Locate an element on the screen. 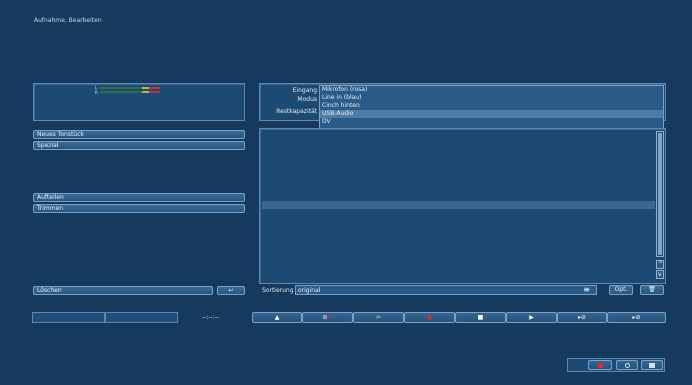 This screenshot has width=692, height=385. meter-right-label: R is located at coordinates (96, 92).